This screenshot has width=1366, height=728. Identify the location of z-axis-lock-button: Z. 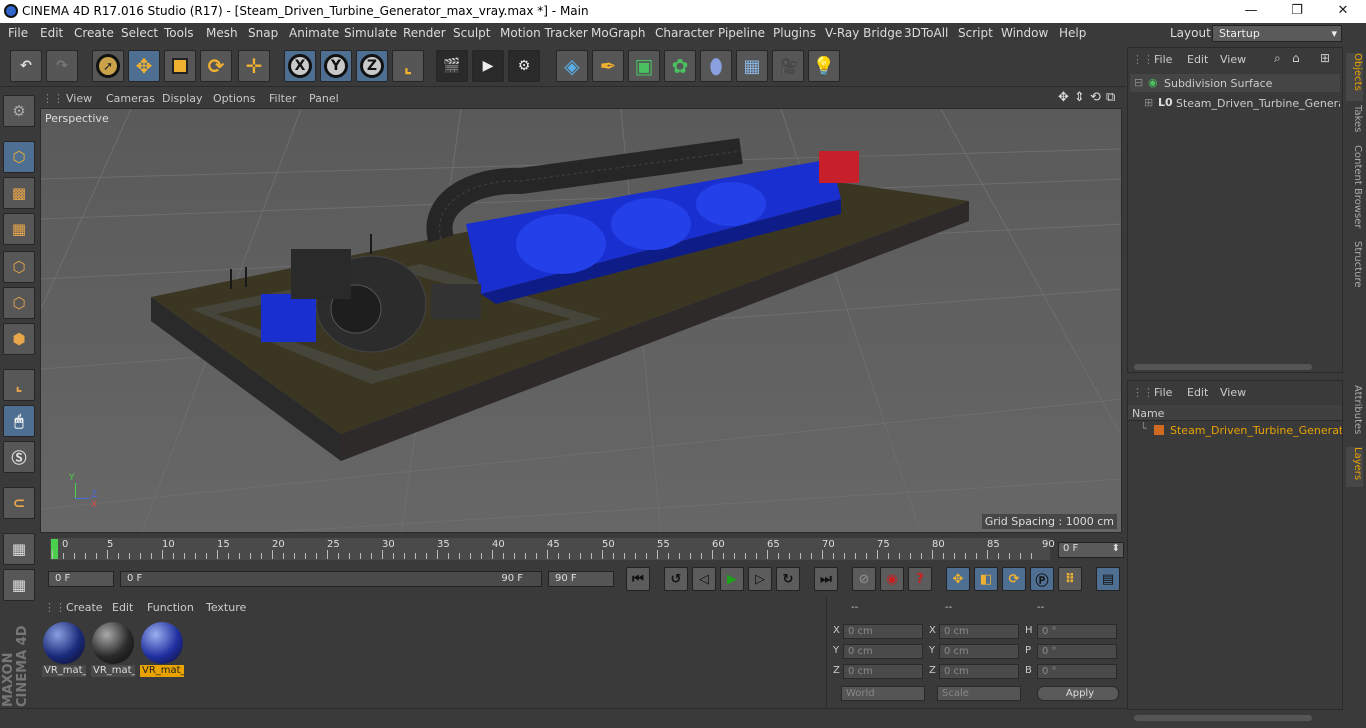
(372, 66).